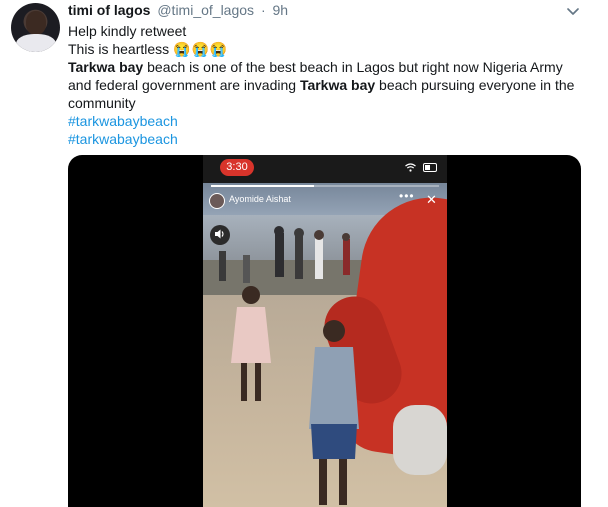  What do you see at coordinates (430, 167) in the screenshot?
I see `battery-icon` at bounding box center [430, 167].